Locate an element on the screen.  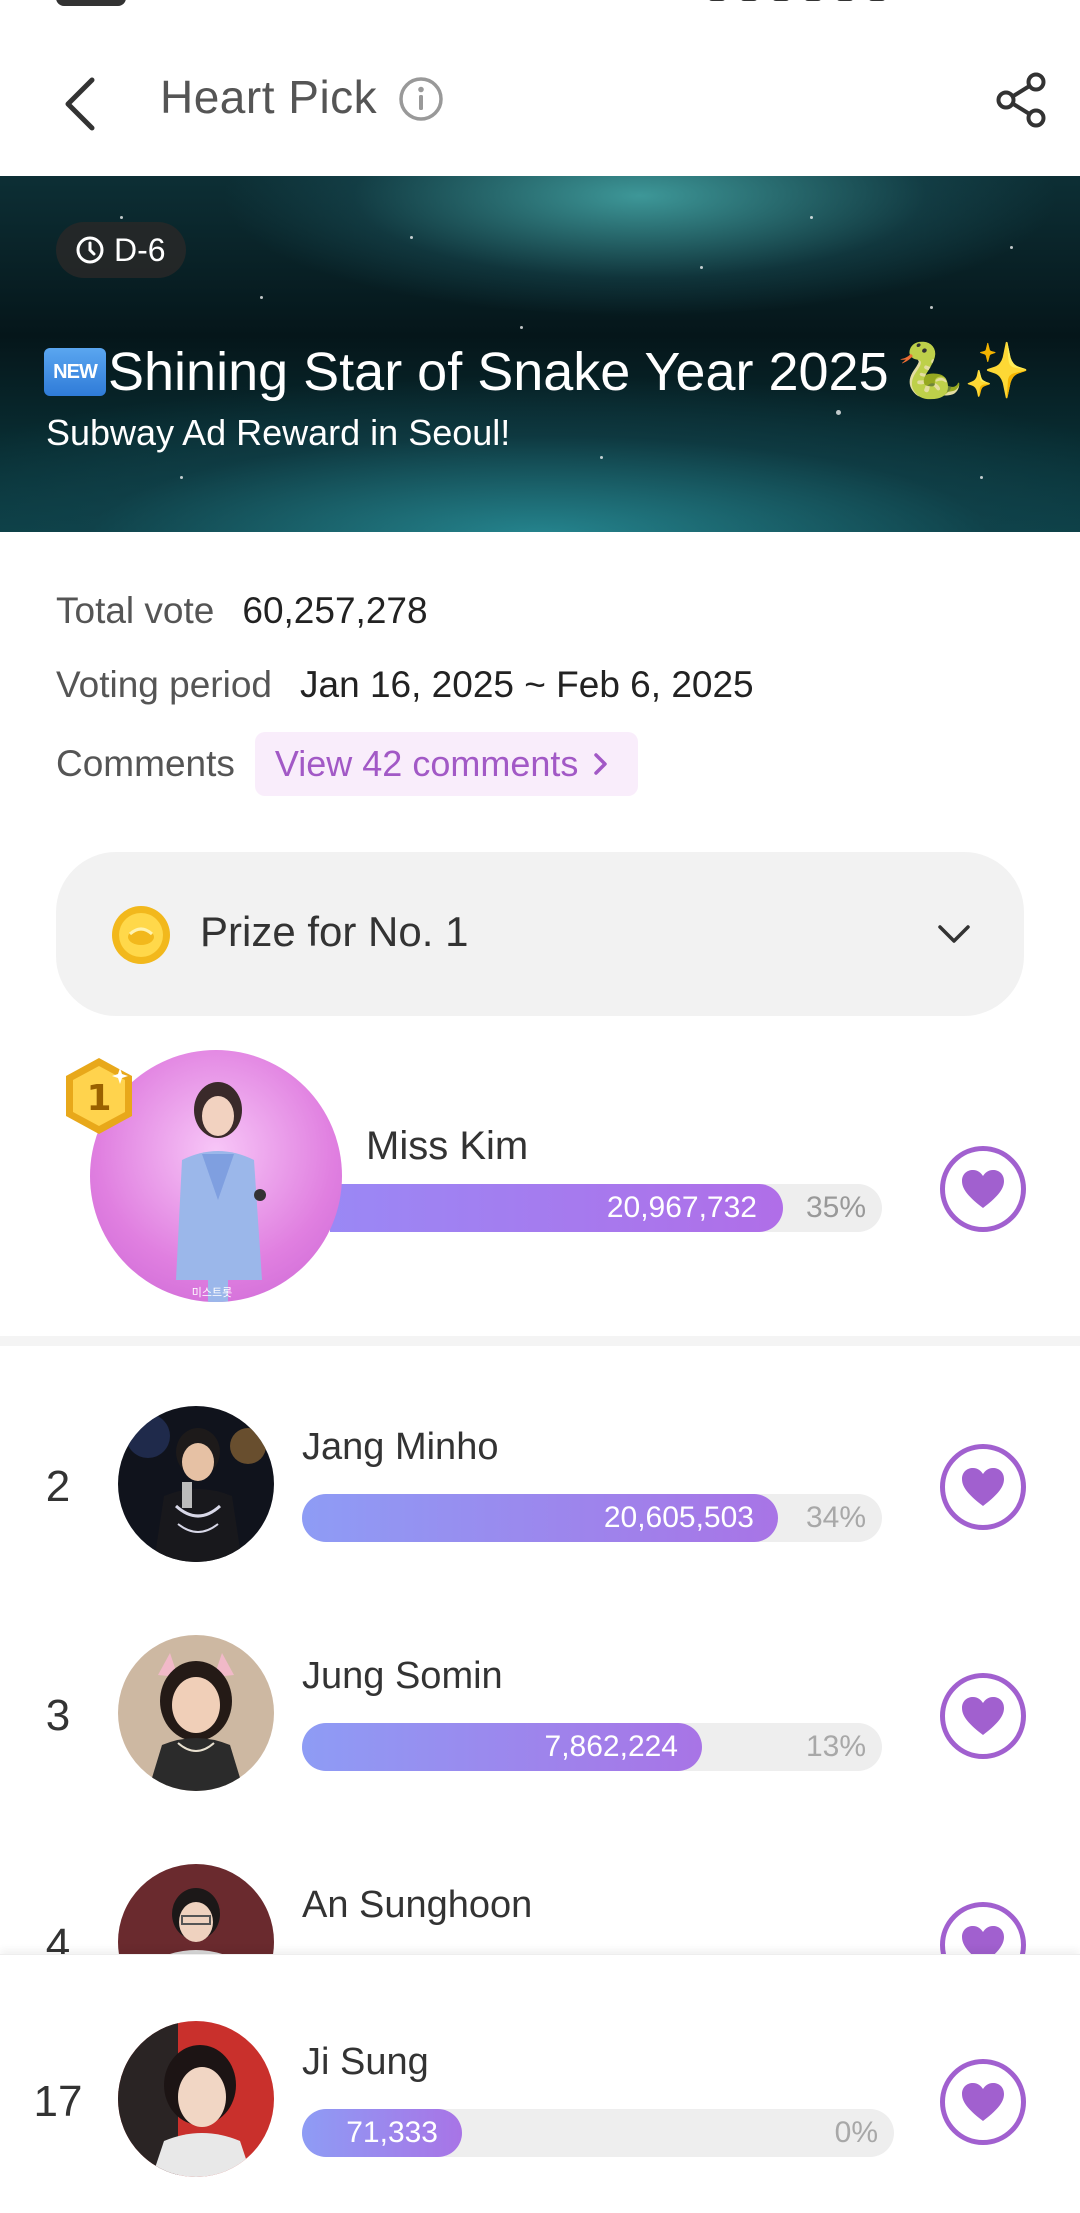
rank-1-medal-number: 1 is located at coordinates (98, 1098).